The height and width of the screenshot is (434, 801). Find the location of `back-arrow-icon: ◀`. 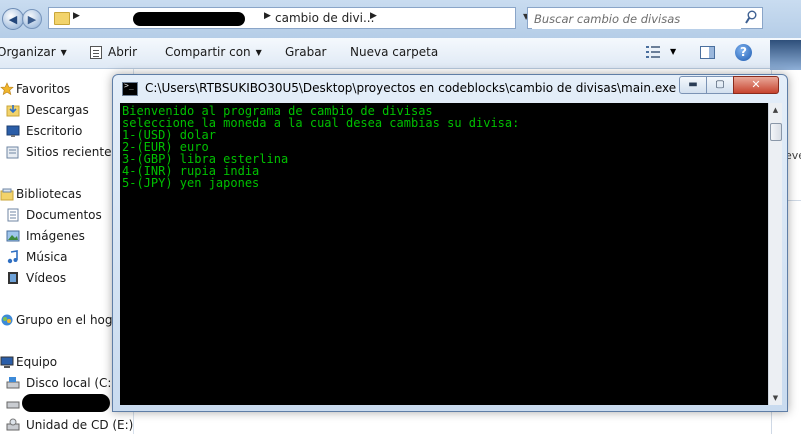

back-arrow-icon: ◀ is located at coordinates (13, 19).